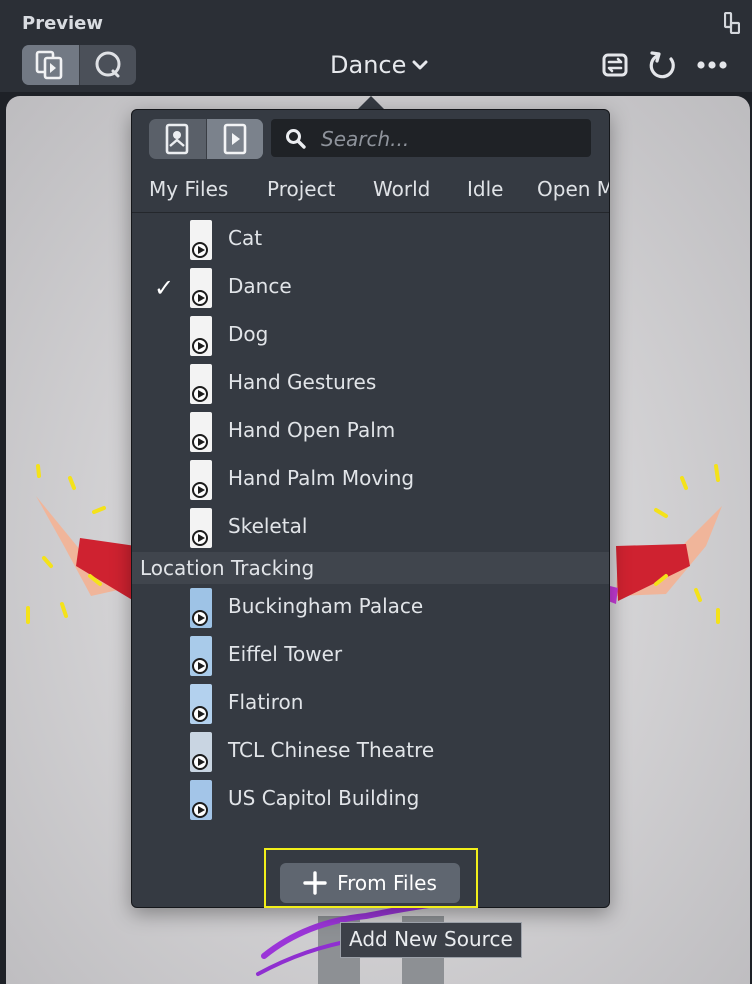 The image size is (752, 984). What do you see at coordinates (732, 23) in the screenshot?
I see `pin-icon` at bounding box center [732, 23].